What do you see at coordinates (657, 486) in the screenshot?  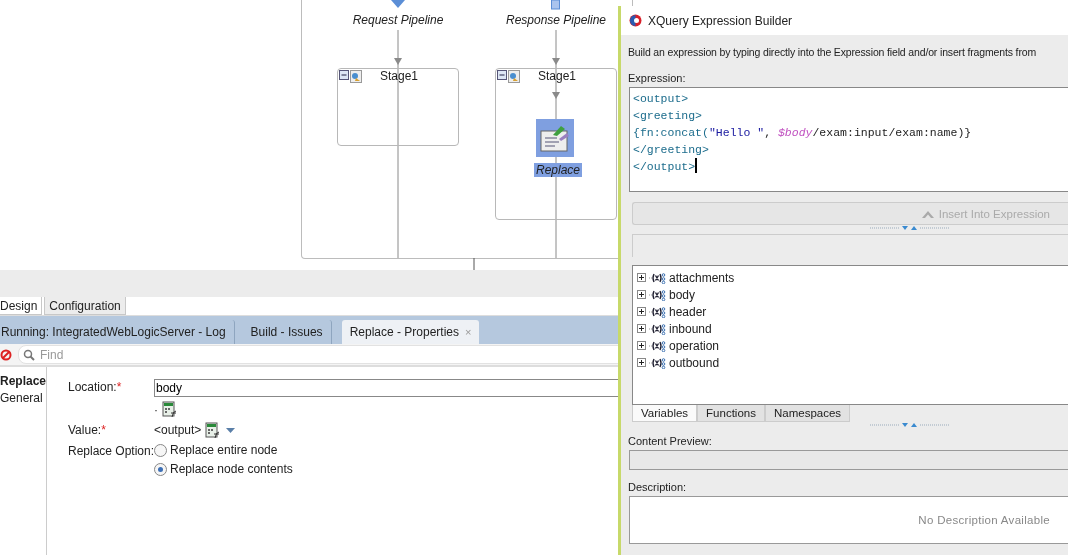 I see `description-label: Description:` at bounding box center [657, 486].